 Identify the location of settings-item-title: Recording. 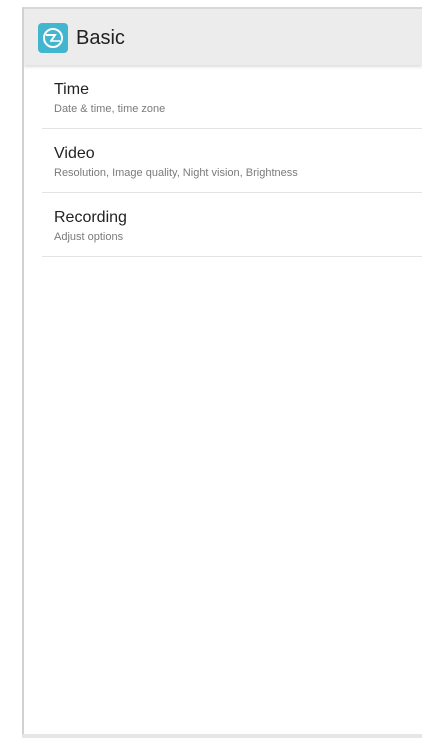
(90, 217).